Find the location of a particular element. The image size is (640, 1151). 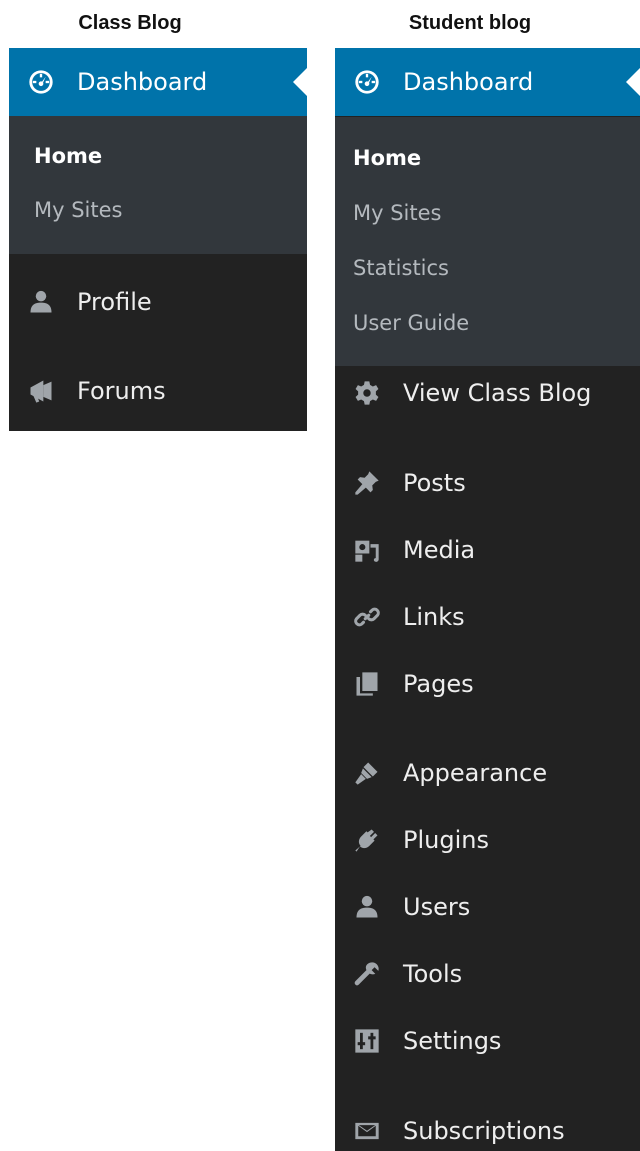

student-menu-appearance: Appearance is located at coordinates (487, 773).